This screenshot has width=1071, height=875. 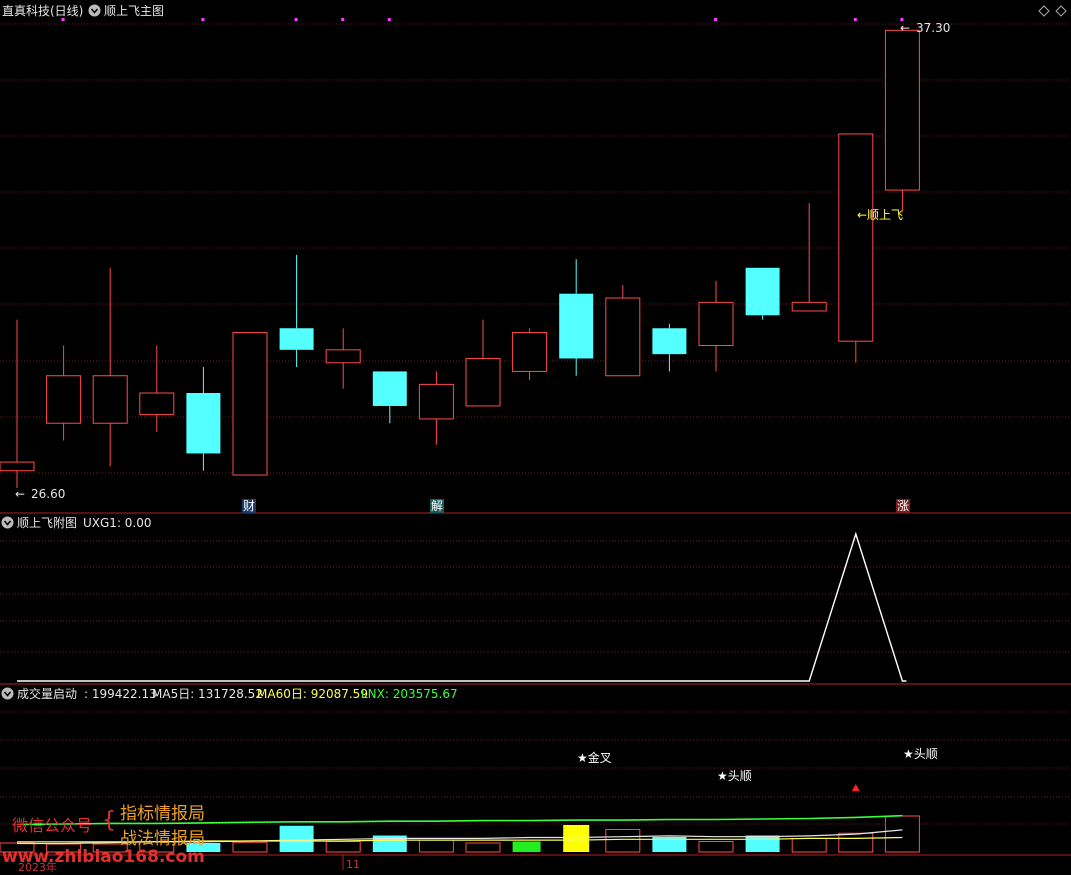 What do you see at coordinates (249, 506) in the screenshot?
I see `event-tag-cai: 财` at bounding box center [249, 506].